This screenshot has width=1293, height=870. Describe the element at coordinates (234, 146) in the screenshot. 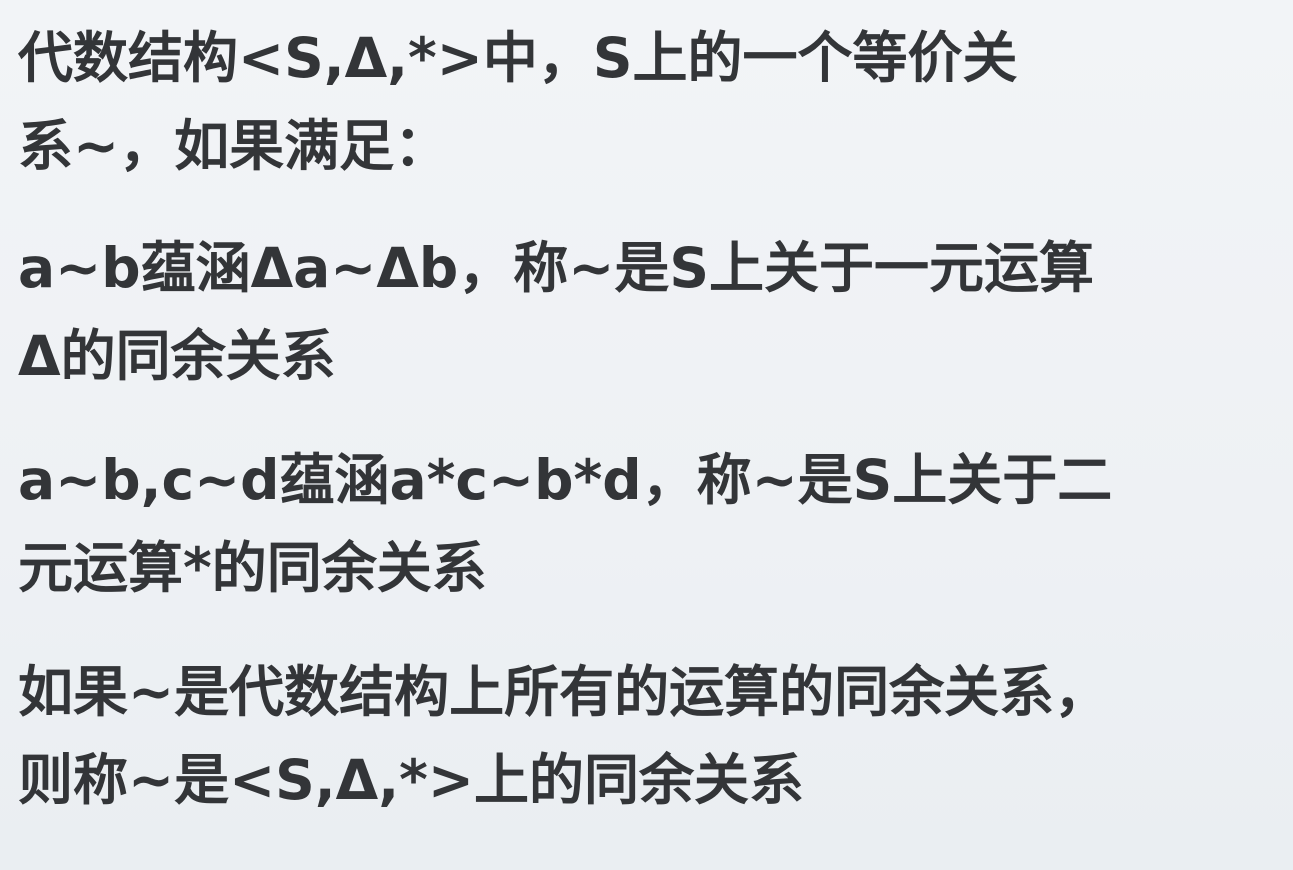

I see `text-line: 系~，如果满足：` at that location.